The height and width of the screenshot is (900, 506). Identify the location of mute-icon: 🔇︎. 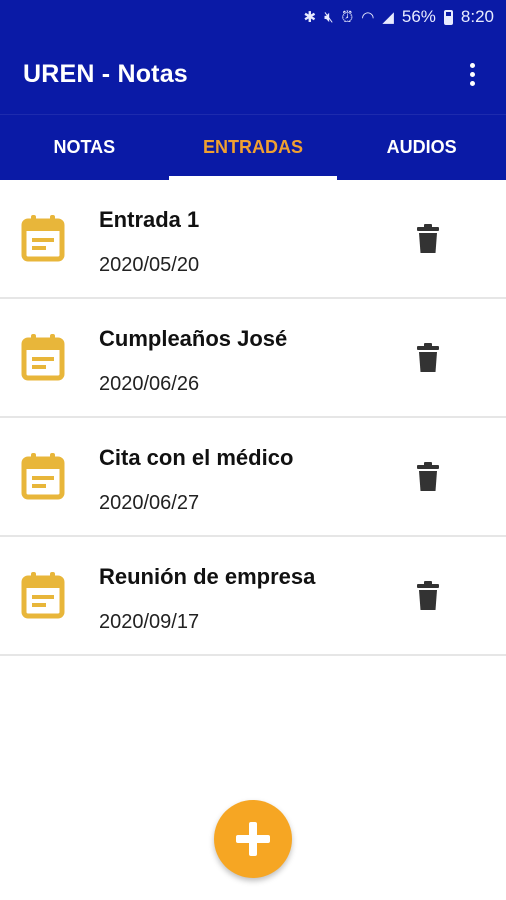
(329, 17).